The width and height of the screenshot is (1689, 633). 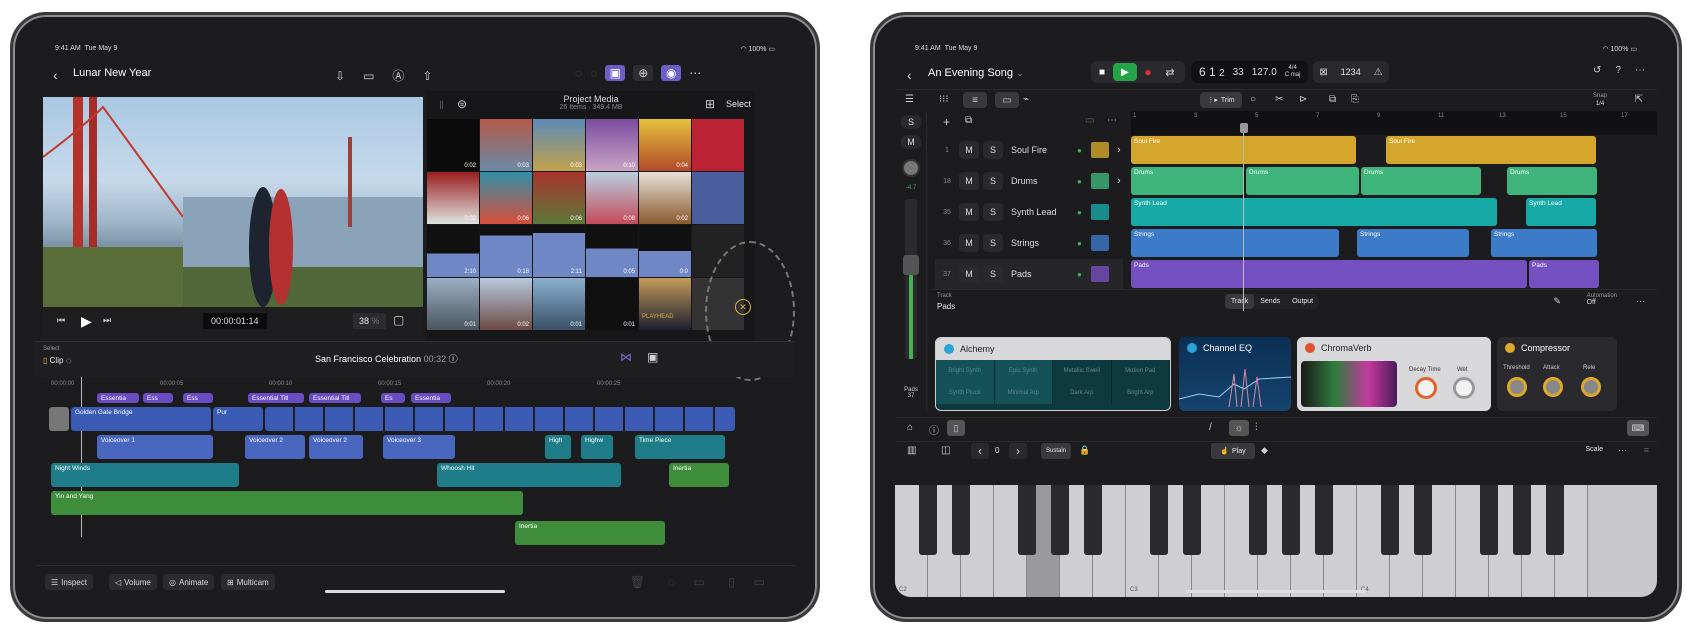 I want to click on browser-icon: ⁝⁝⁝, so click(x=944, y=99).